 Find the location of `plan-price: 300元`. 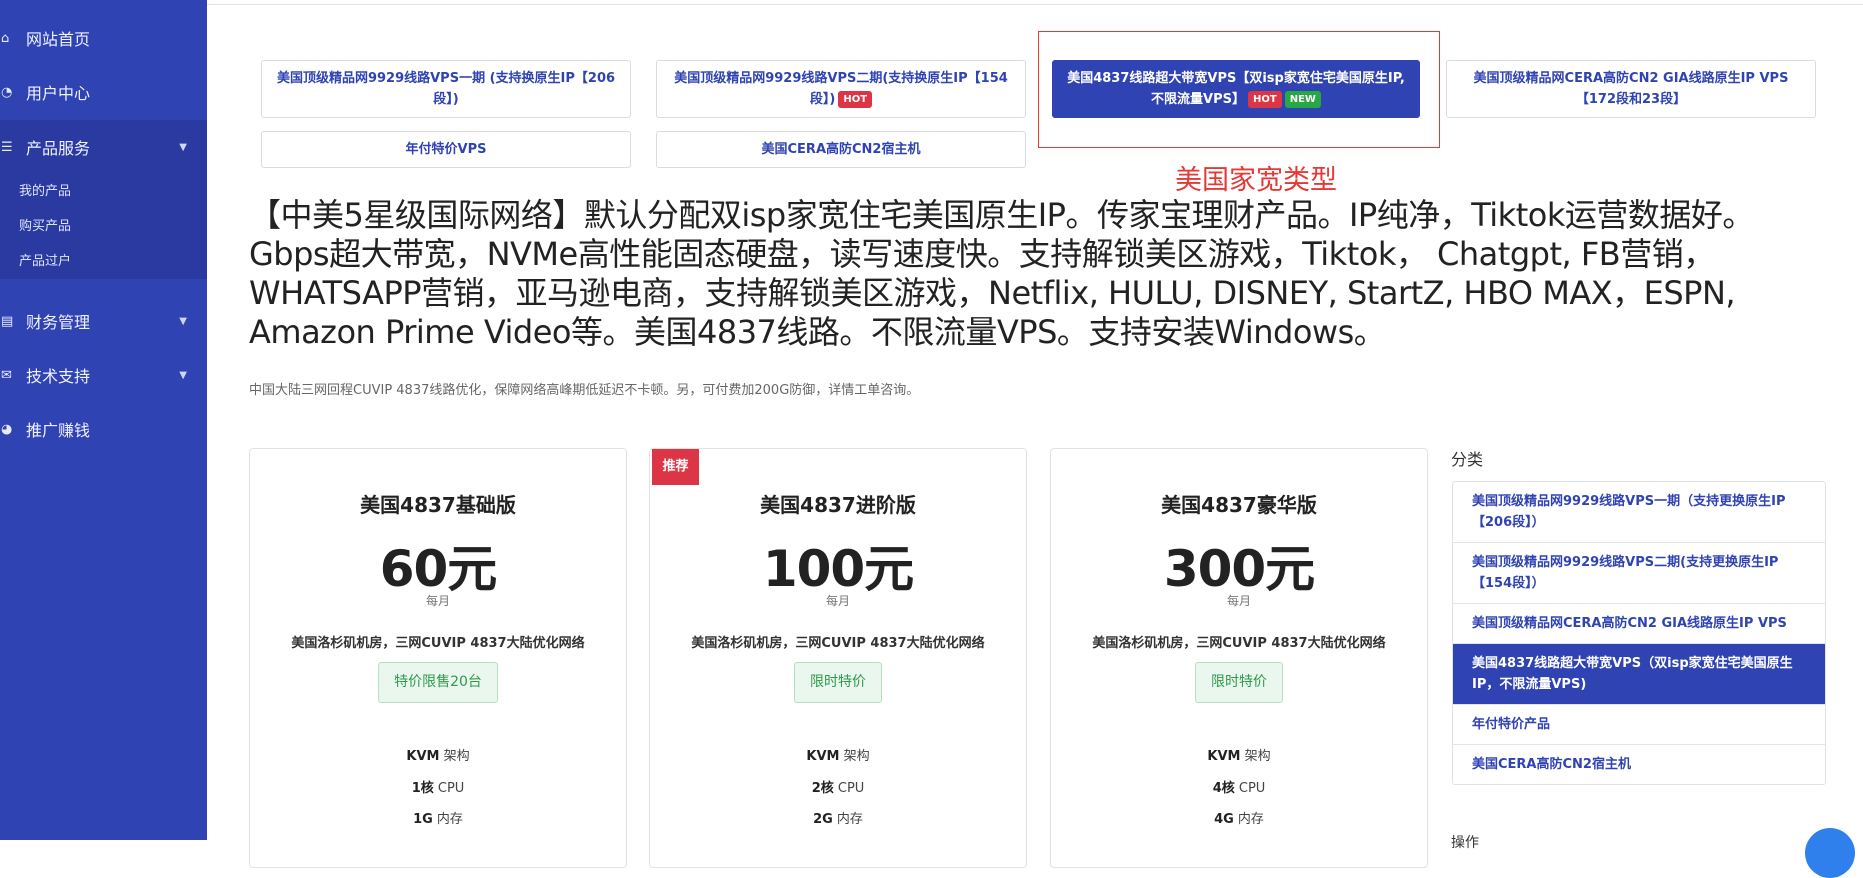

plan-price: 300元 is located at coordinates (1239, 569).